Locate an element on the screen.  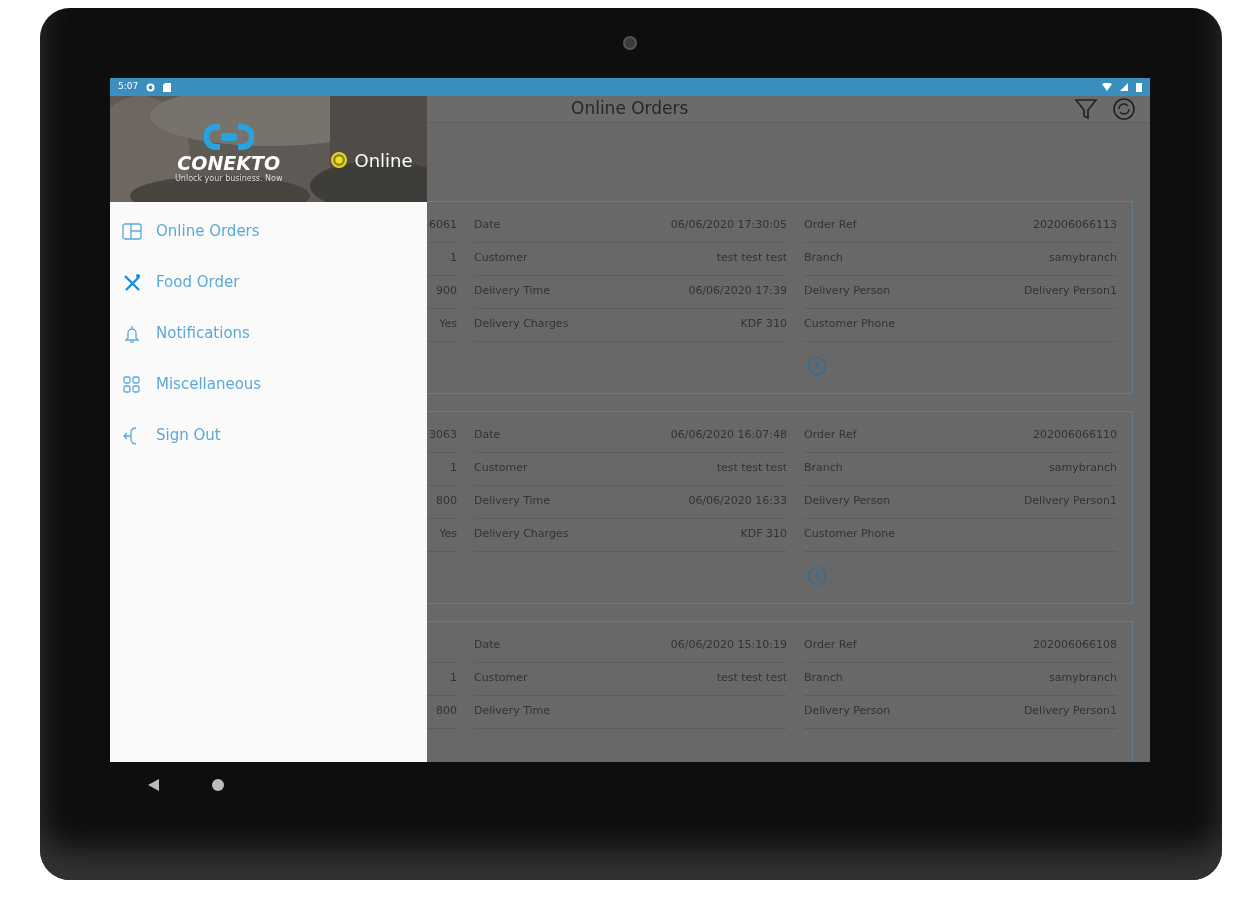
gear-icon is located at coordinates (151, 87).